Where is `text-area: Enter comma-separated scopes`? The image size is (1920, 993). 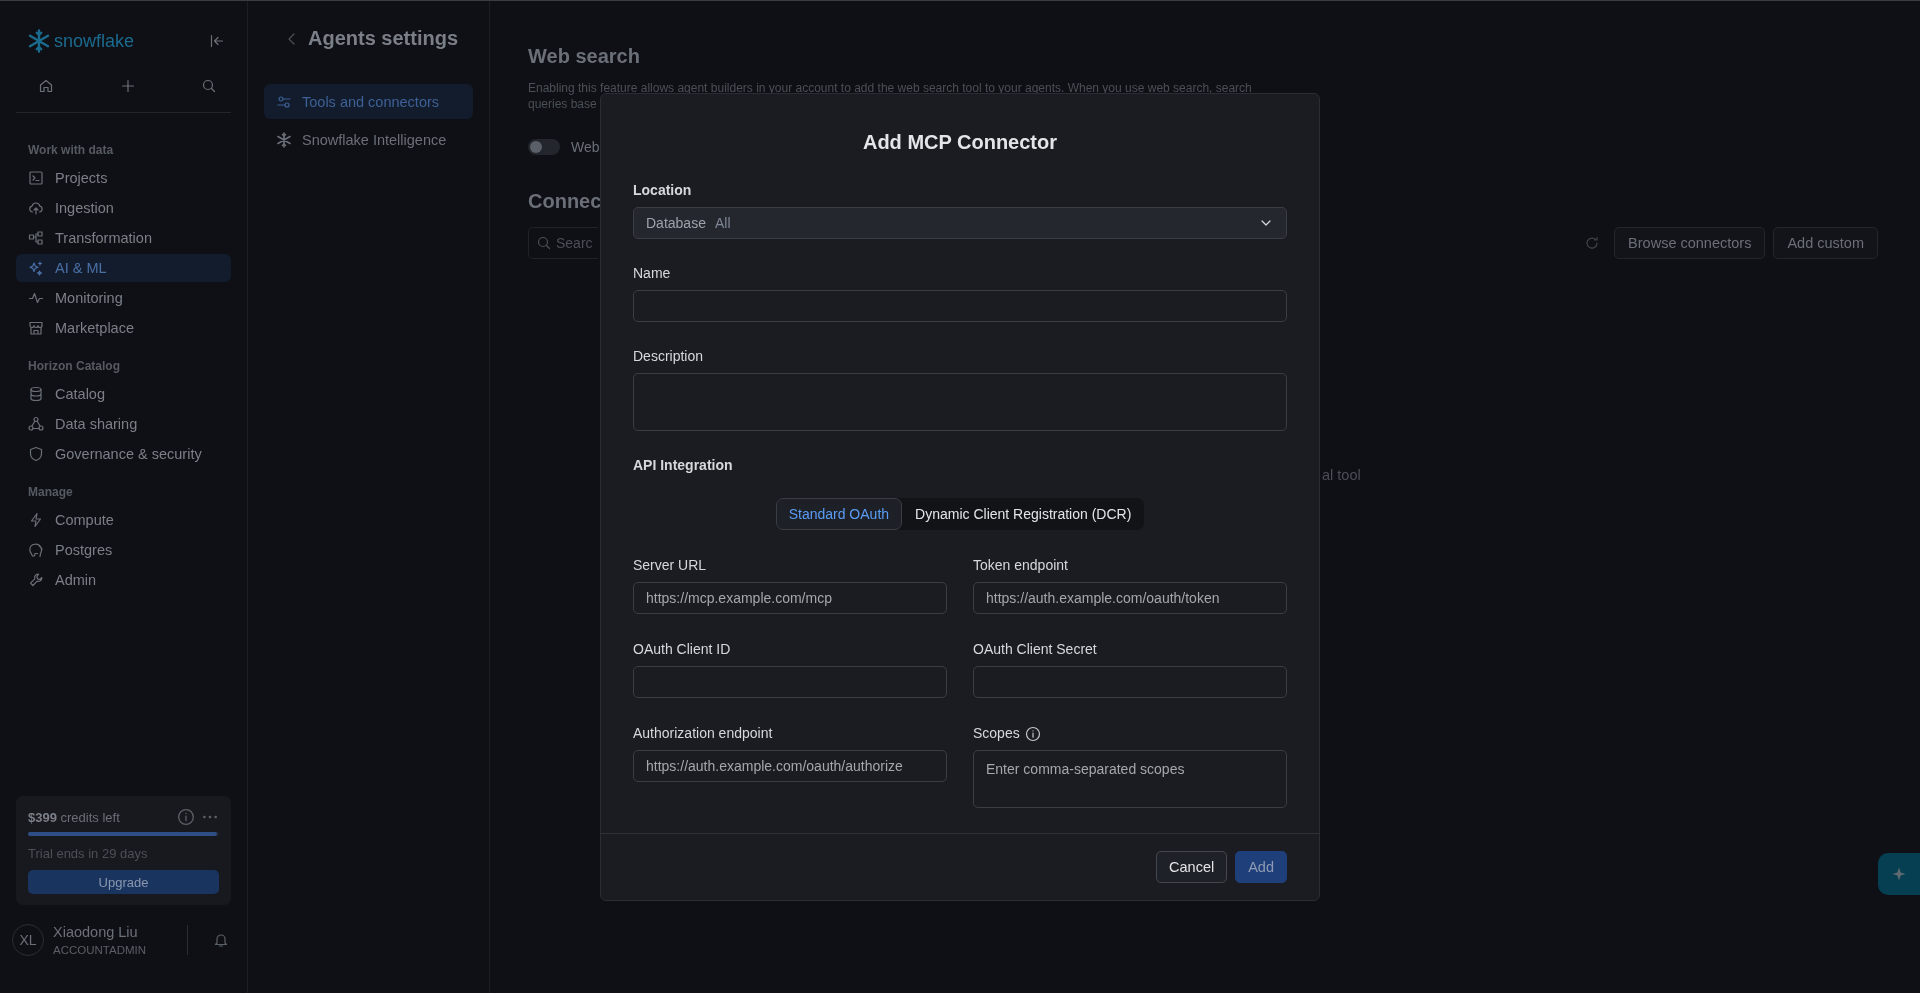 text-area: Enter comma-separated scopes is located at coordinates (1130, 779).